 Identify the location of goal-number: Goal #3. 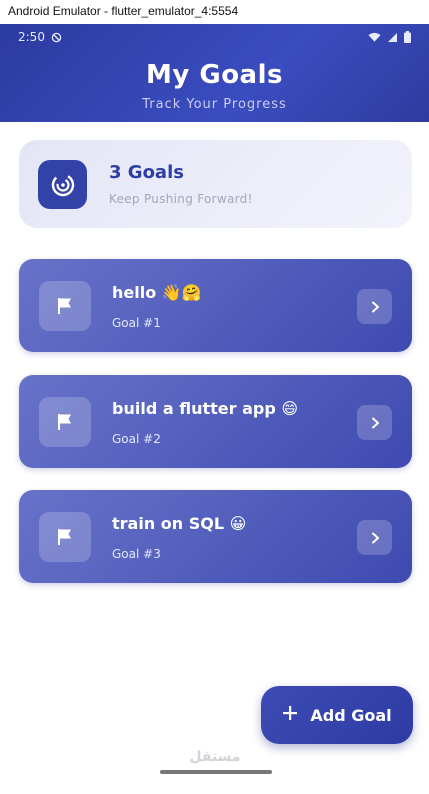
(136, 554).